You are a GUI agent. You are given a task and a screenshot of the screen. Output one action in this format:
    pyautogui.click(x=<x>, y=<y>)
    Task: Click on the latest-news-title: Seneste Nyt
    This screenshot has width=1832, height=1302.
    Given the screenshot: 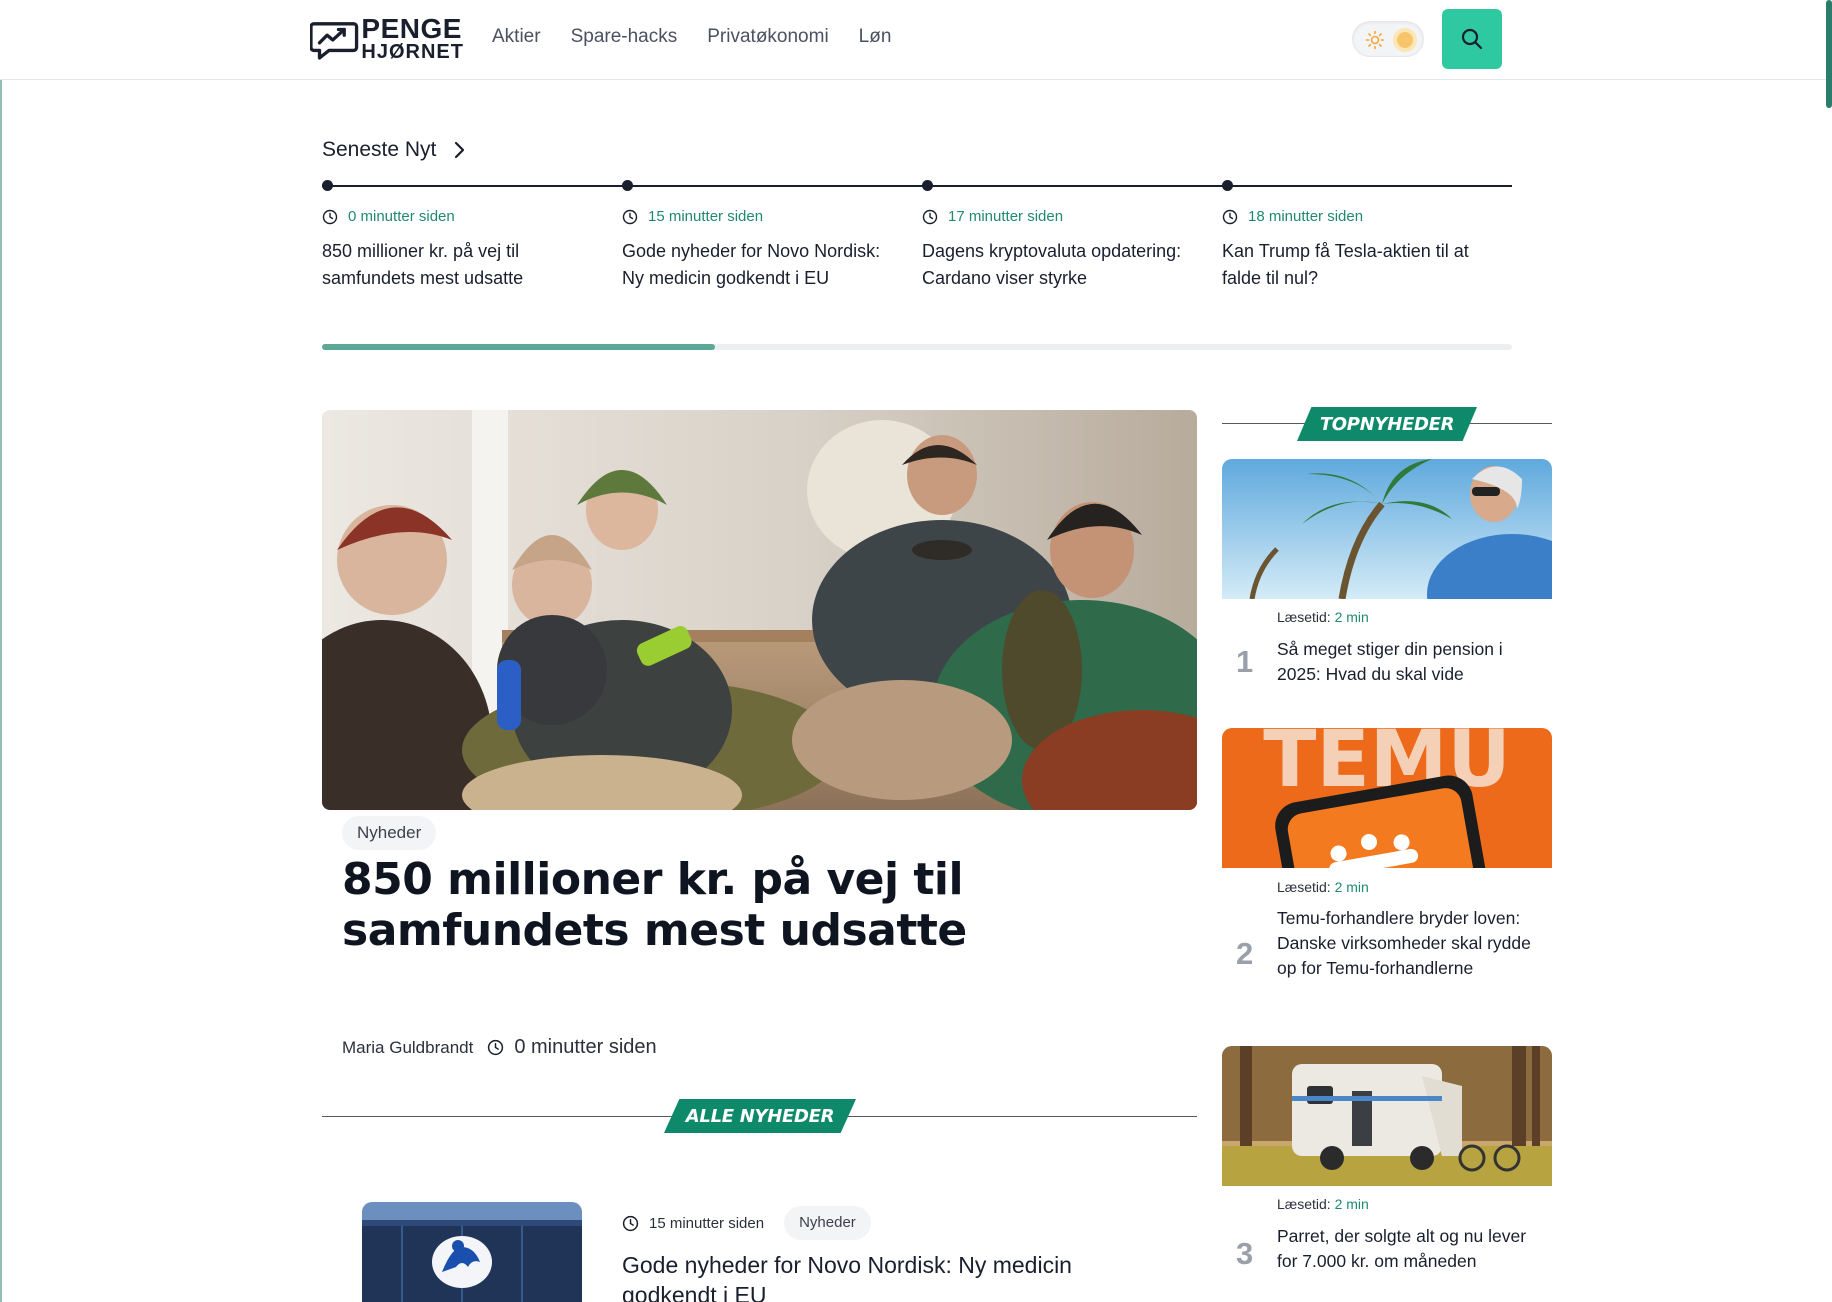 What is the action you would take?
    pyautogui.click(x=379, y=149)
    